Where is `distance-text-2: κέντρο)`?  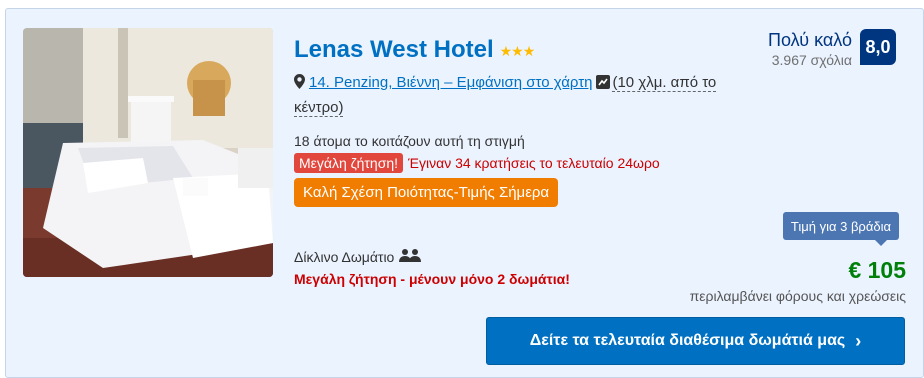 distance-text-2: κέντρο) is located at coordinates (319, 107).